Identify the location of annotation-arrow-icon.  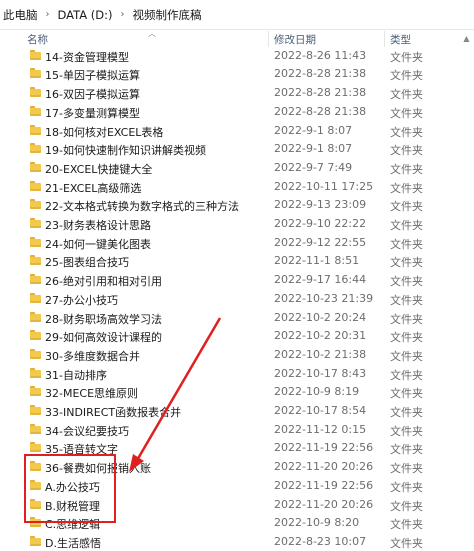
(175, 394).